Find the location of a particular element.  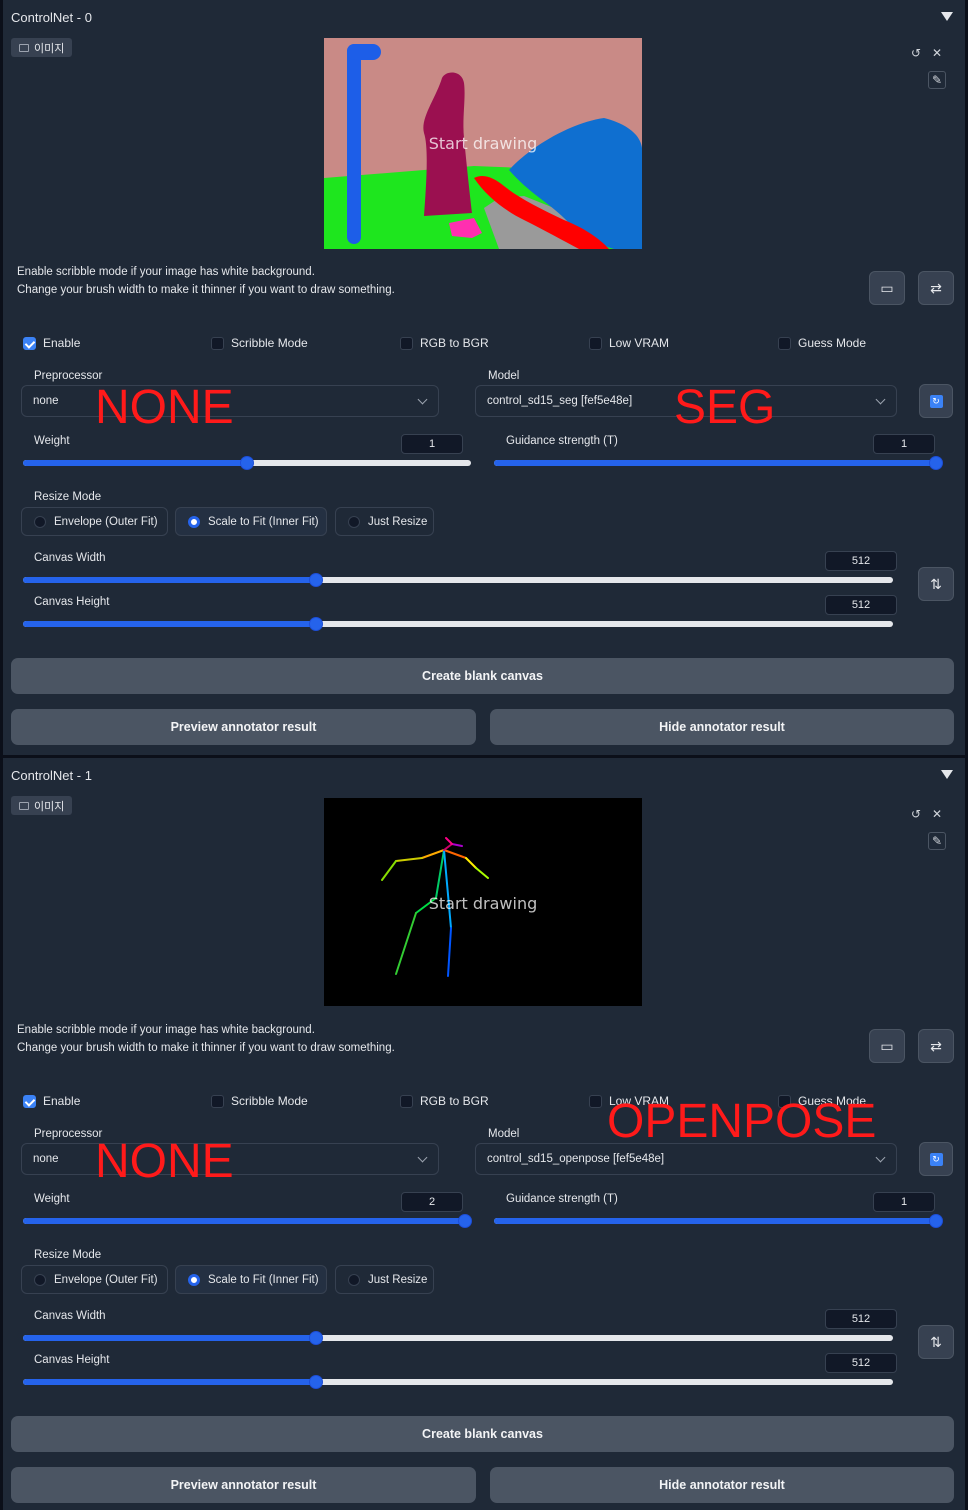

image-icon is located at coordinates (24, 805).